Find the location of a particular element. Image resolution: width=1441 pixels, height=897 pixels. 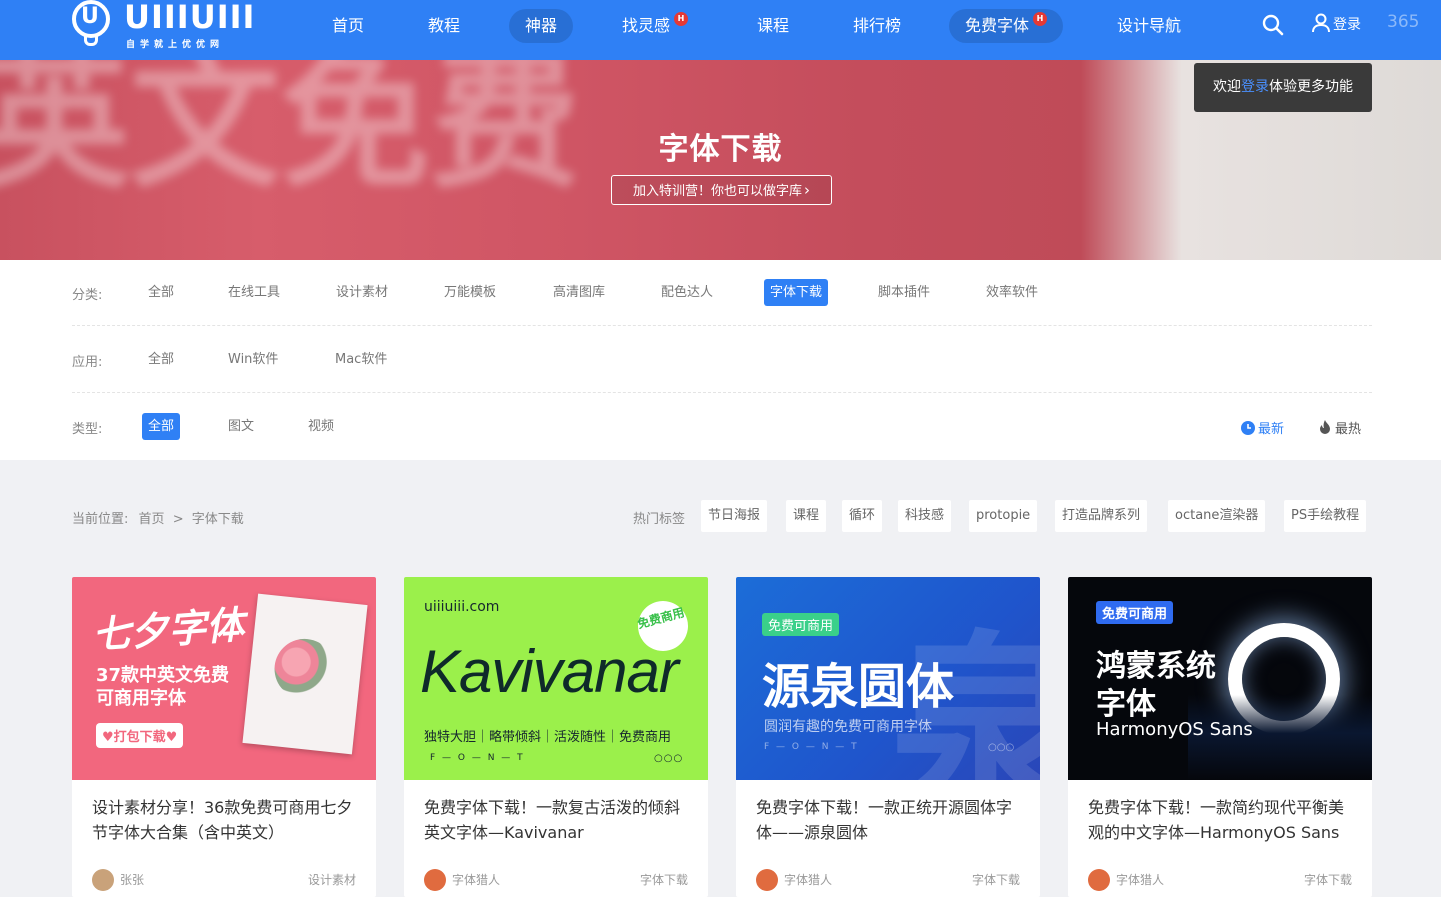

card-title: 免费字体下载！一款正统开源圆体字体——源泉圆体 is located at coordinates (890, 820).